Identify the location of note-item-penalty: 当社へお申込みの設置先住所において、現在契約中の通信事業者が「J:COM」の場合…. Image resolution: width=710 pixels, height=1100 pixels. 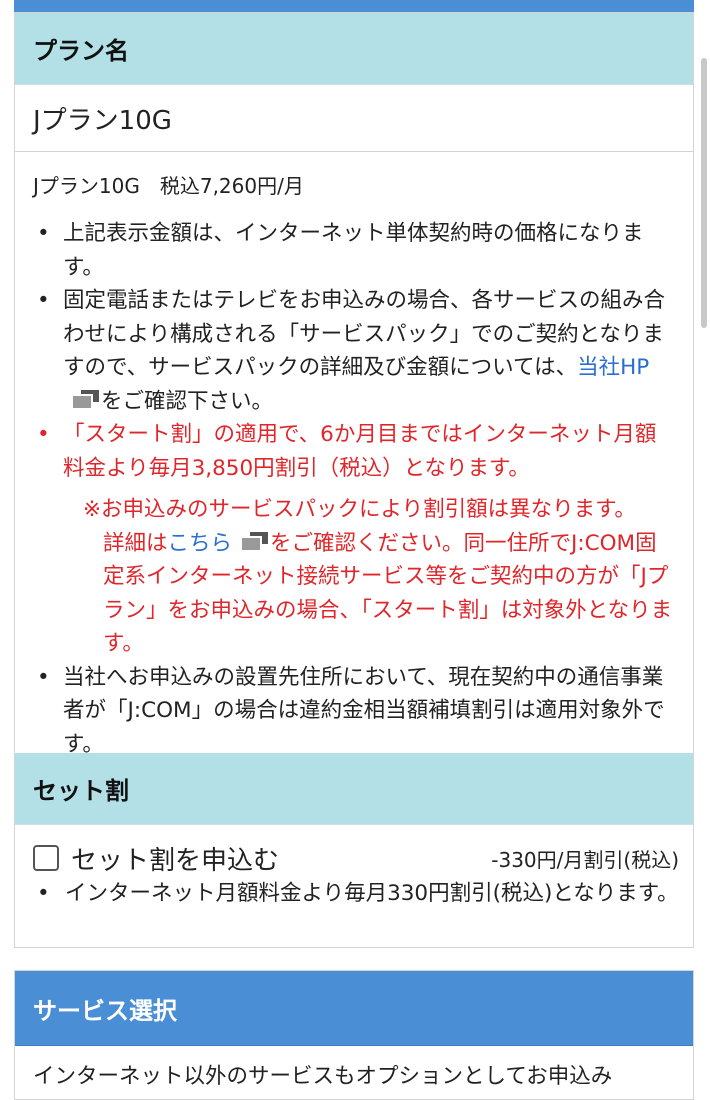
(354, 711).